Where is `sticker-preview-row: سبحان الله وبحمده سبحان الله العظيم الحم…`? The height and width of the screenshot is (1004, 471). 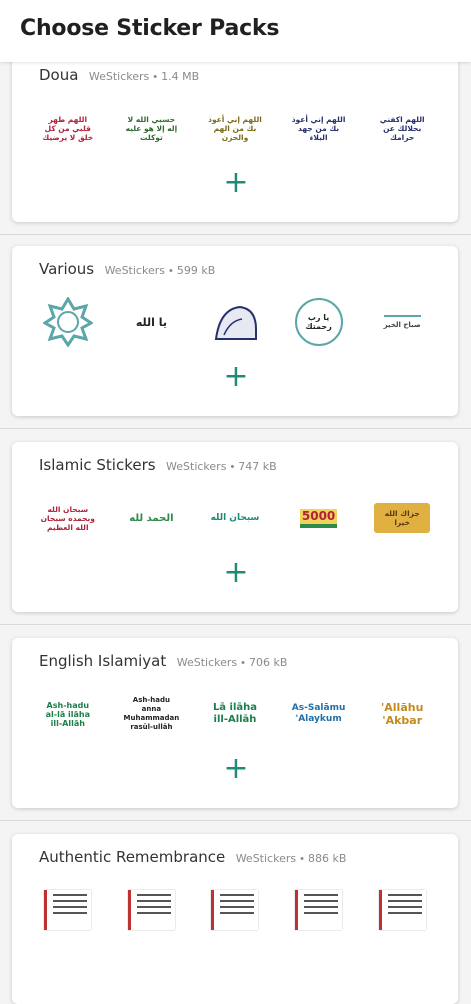
sticker-preview-row: سبحان الله وبحمده سبحان الله العظيم الحم… is located at coordinates (235, 518).